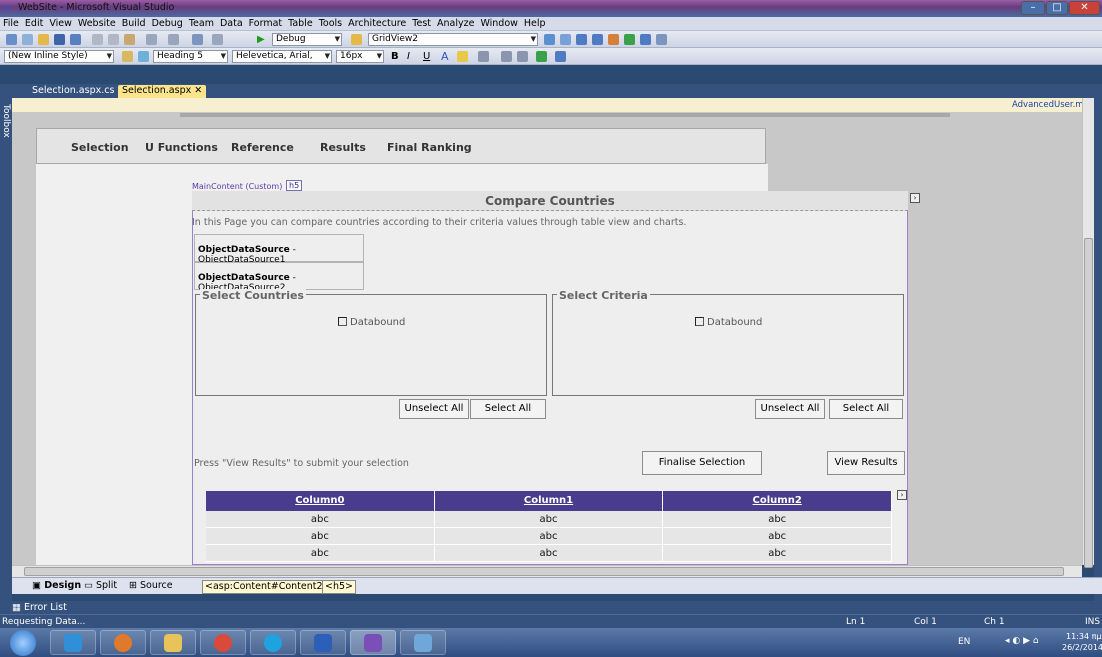  I want to click on source-view-tab: ⊞ Source, so click(151, 586).